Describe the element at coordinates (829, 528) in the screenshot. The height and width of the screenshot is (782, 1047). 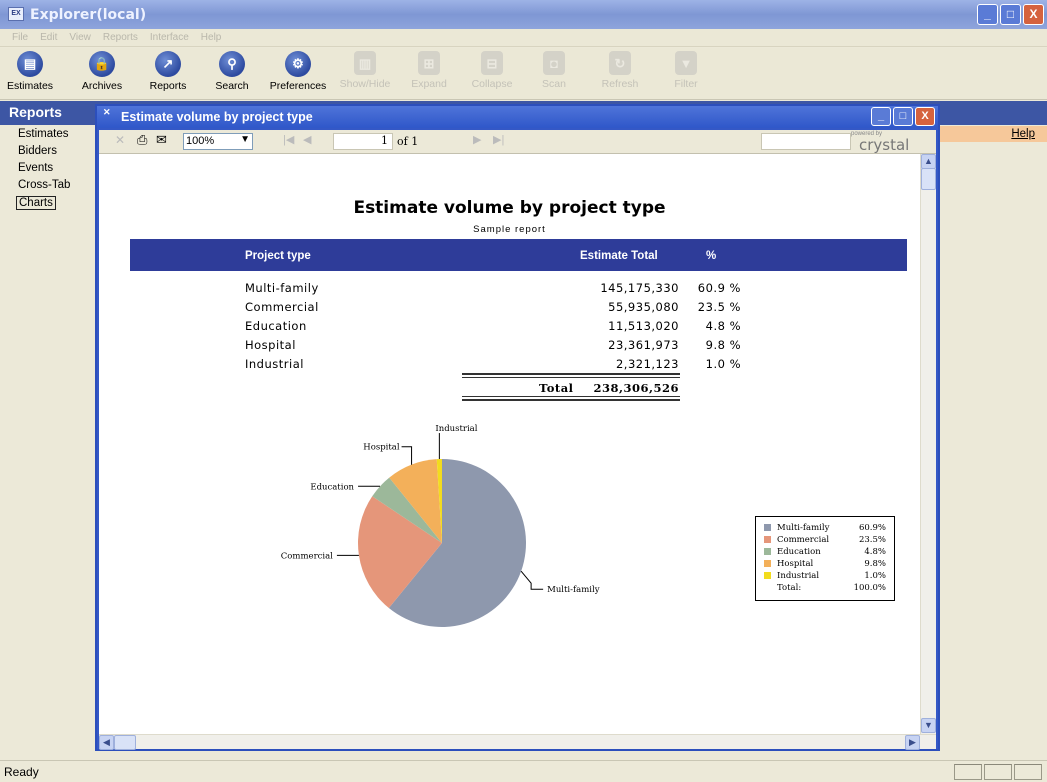
I see `legend-entry: Multi-family 60.9%` at that location.